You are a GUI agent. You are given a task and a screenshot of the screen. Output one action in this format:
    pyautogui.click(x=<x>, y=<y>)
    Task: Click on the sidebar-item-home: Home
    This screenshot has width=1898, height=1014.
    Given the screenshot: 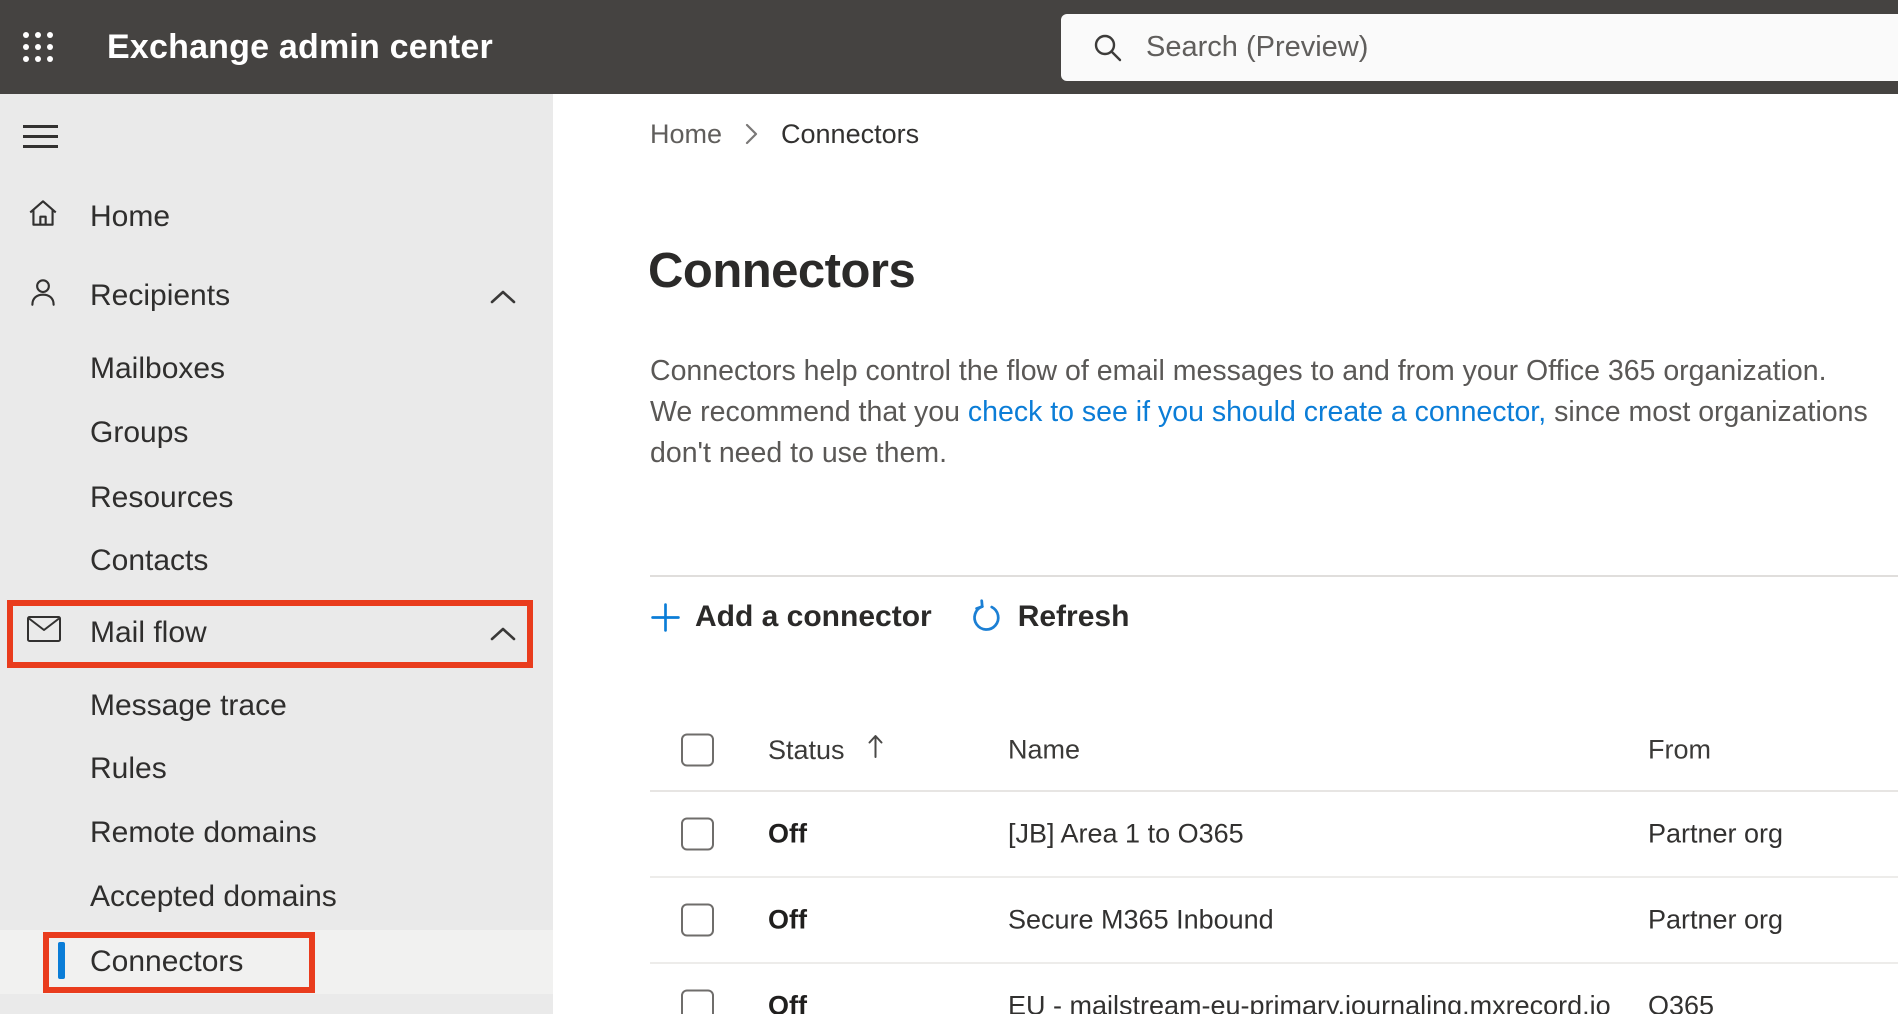 What is the action you would take?
    pyautogui.click(x=276, y=217)
    